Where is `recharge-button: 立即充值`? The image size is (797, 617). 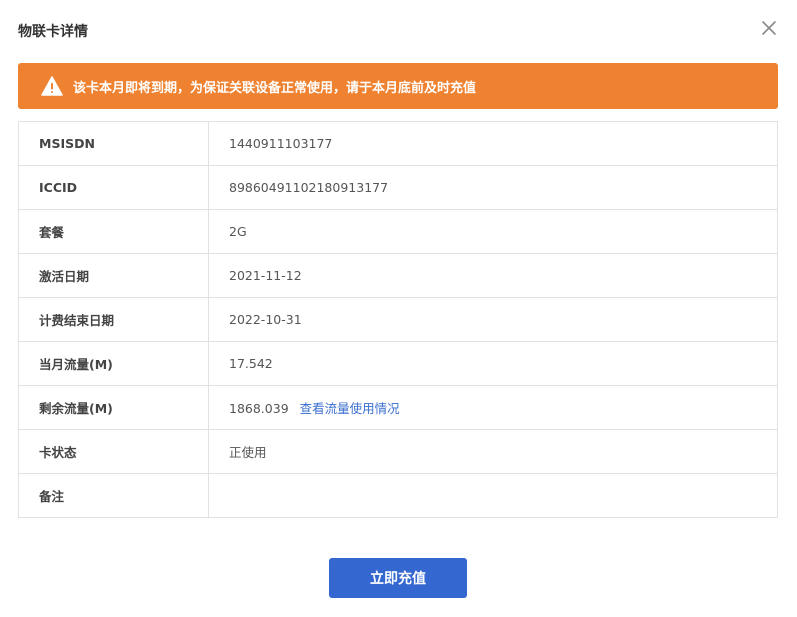
recharge-button: 立即充值 is located at coordinates (398, 578).